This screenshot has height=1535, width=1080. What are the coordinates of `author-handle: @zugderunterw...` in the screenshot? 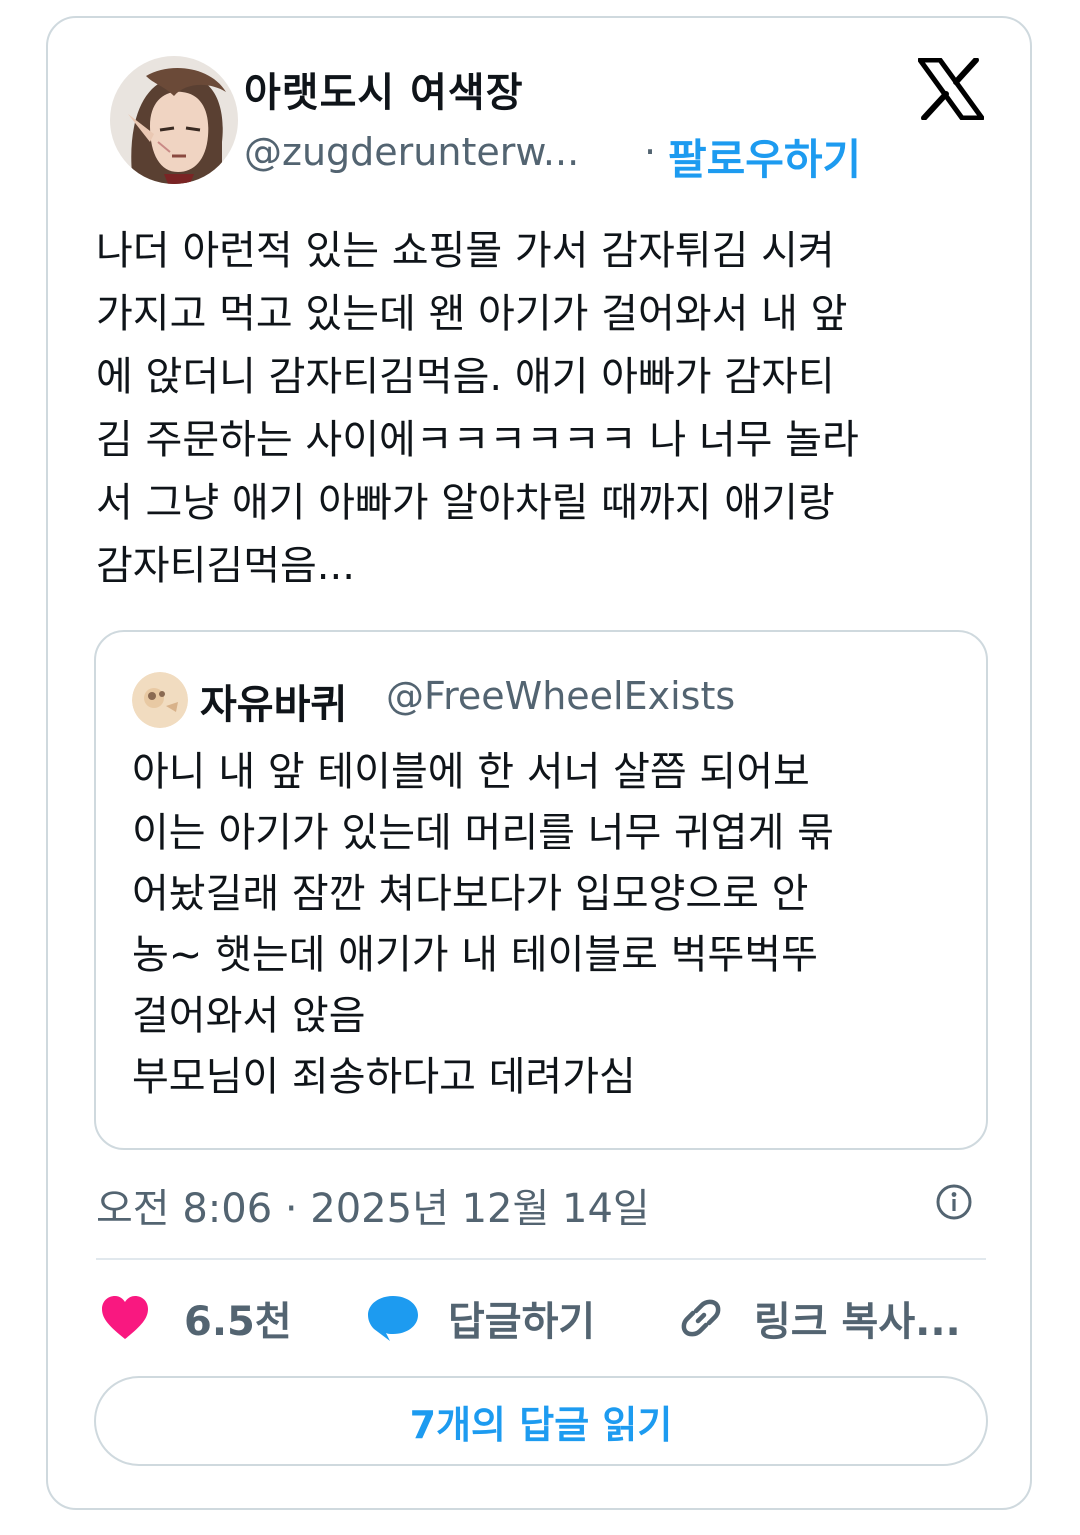 It's located at (411, 152).